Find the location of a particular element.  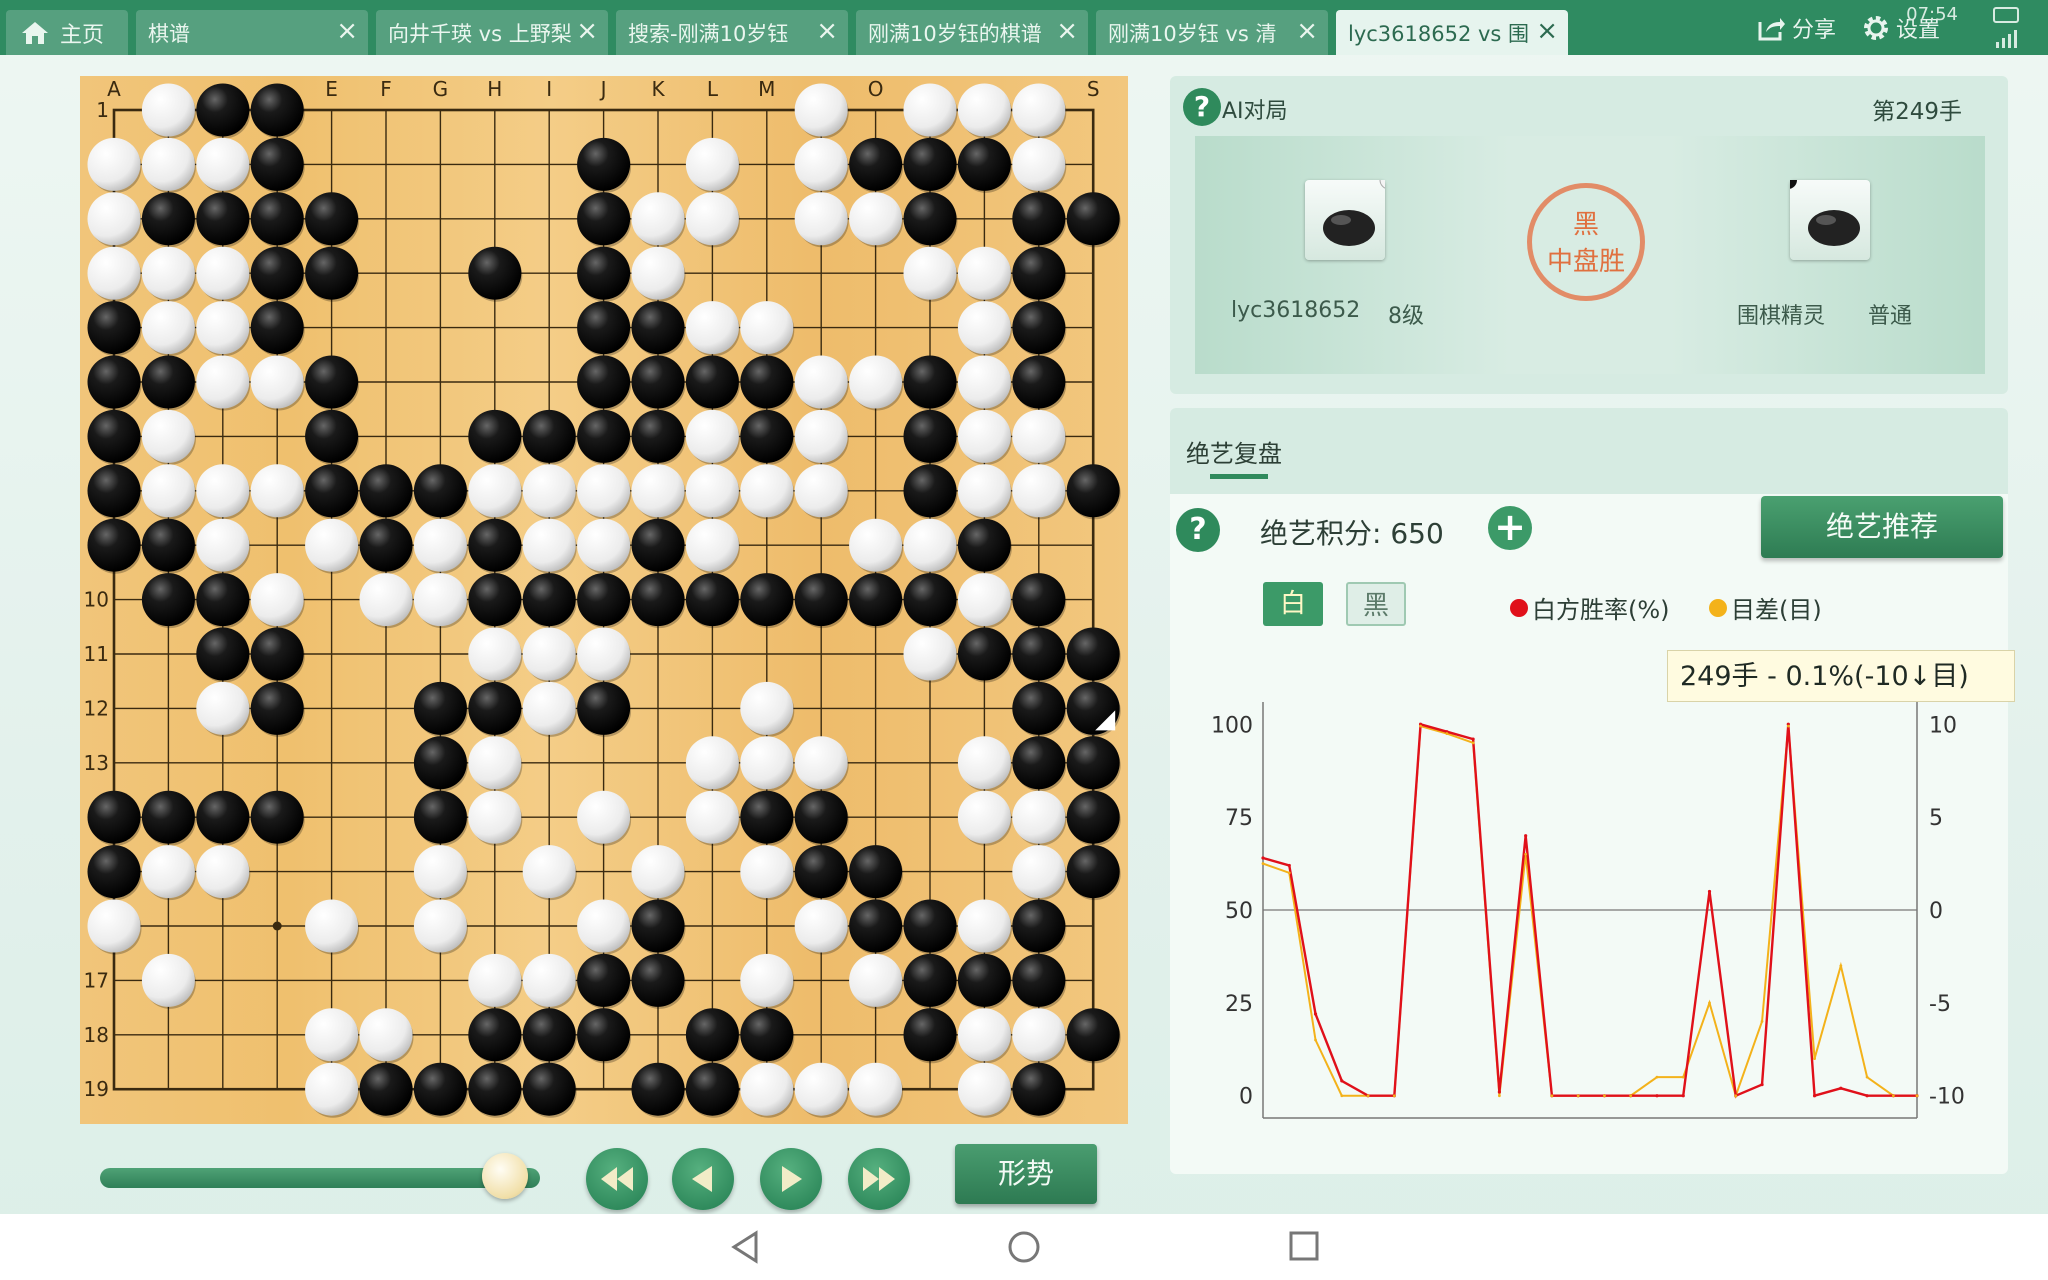

toggle-white: 白 is located at coordinates (1293, 604).